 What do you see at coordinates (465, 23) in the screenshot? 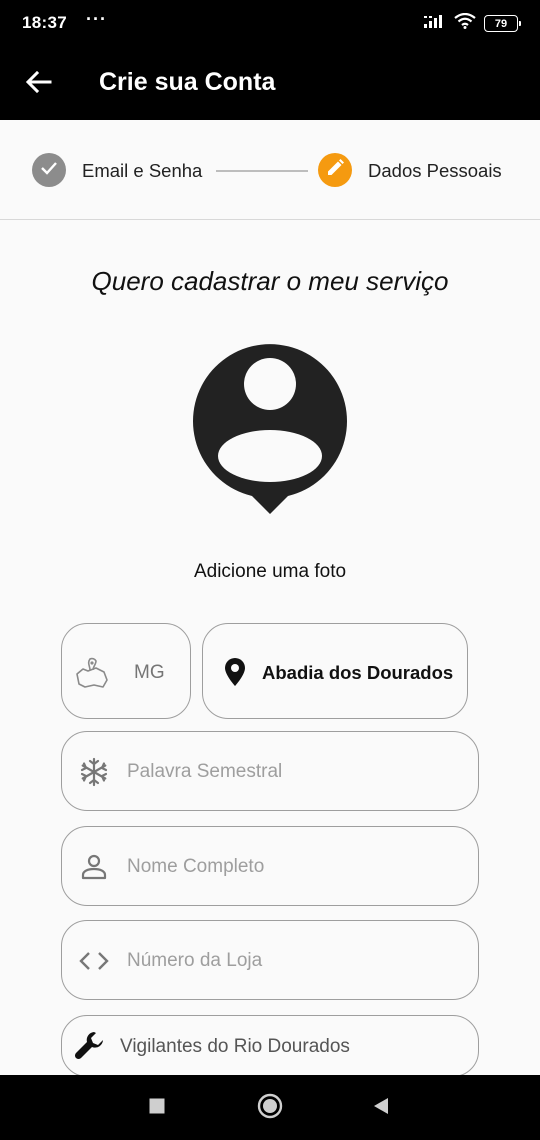
I see `wifi-icon` at bounding box center [465, 23].